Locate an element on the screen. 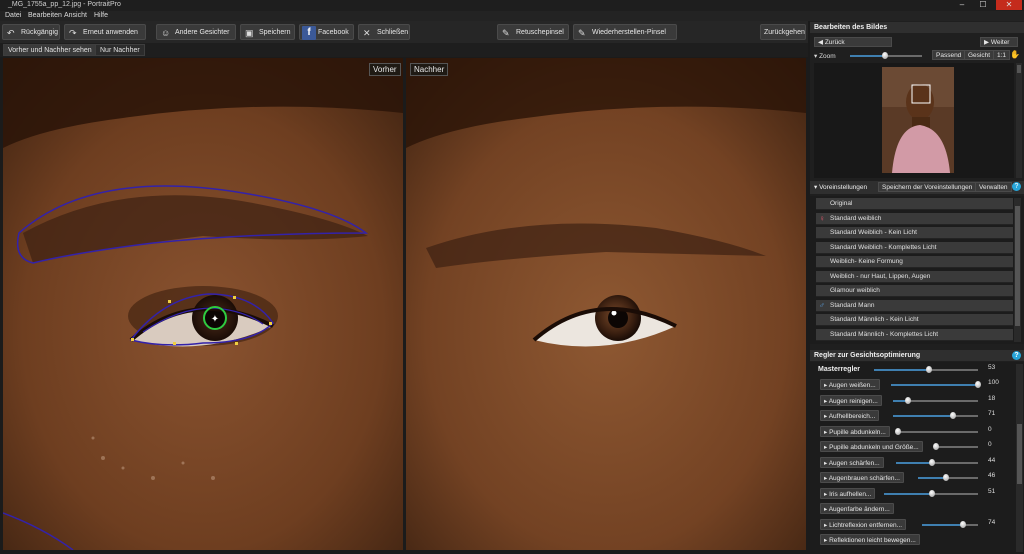 The image size is (1024, 554). manage-presets-button: Verwalten is located at coordinates (993, 187).